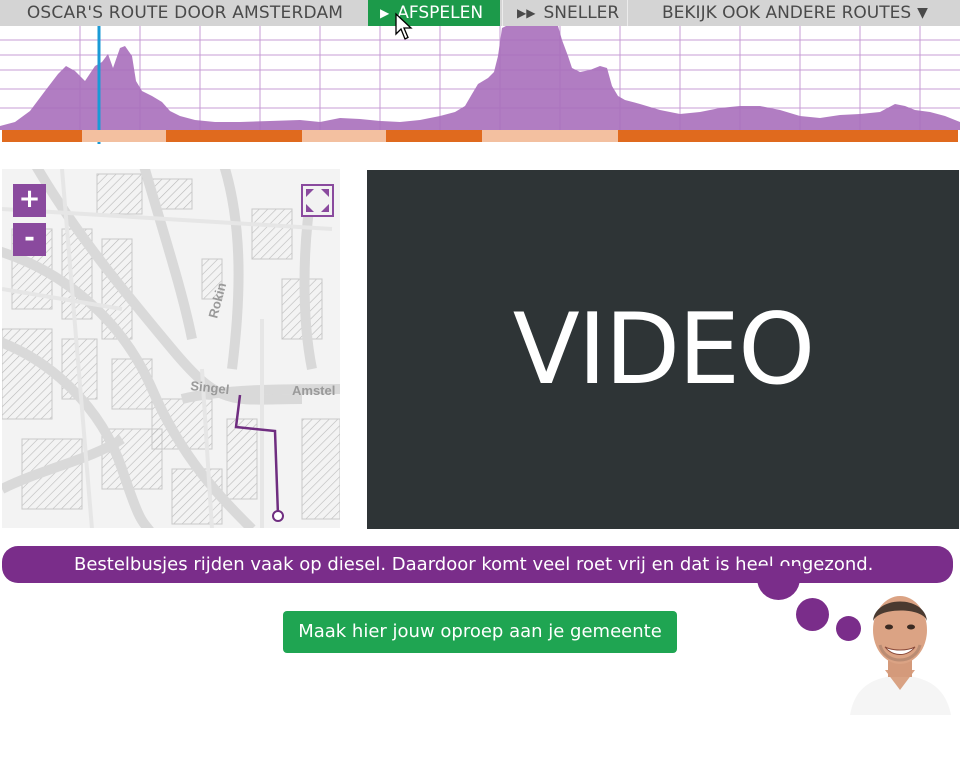  I want to click on profile-segment-bar, so click(480, 136).